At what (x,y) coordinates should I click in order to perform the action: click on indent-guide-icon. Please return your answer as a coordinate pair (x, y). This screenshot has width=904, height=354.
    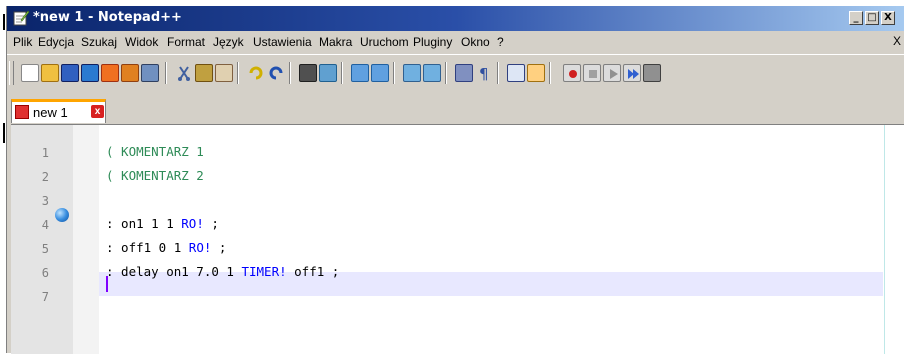
    Looking at the image, I should click on (516, 73).